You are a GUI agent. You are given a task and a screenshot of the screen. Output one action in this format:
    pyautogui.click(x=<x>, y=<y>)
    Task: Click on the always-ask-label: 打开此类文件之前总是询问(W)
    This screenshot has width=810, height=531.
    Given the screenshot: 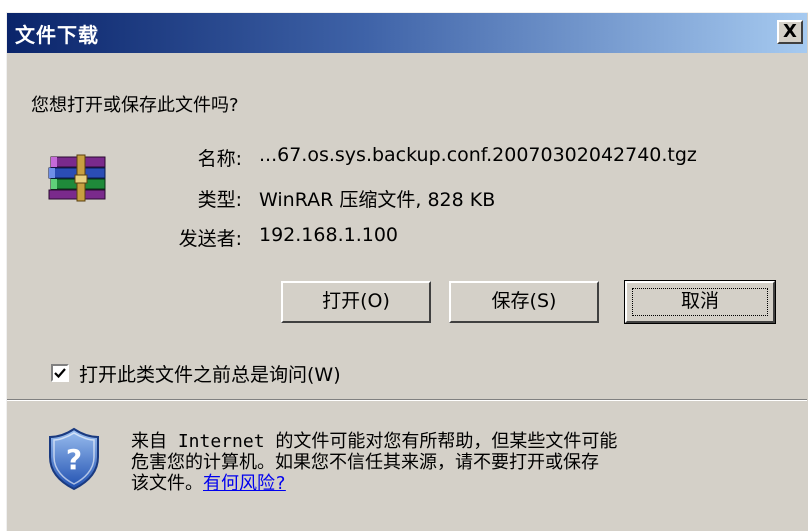 What is the action you would take?
    pyautogui.click(x=210, y=373)
    